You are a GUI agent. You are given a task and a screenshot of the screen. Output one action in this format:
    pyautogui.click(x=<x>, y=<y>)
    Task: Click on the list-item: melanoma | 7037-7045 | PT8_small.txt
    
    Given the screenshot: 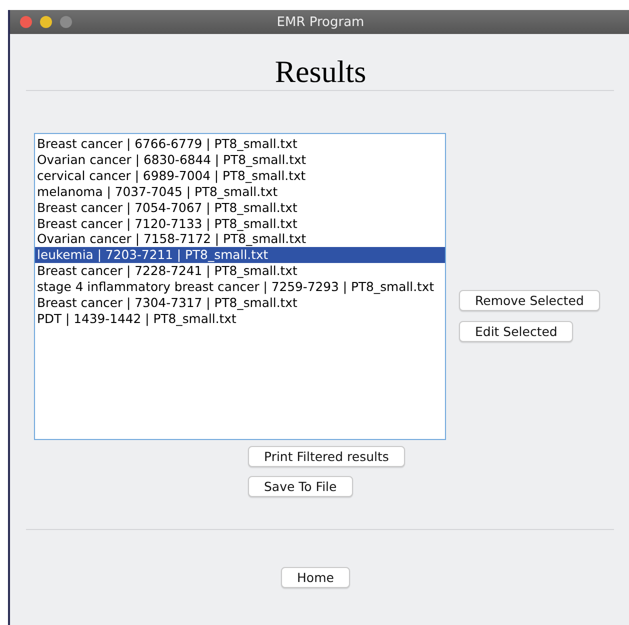 What is the action you would take?
    pyautogui.click(x=240, y=192)
    